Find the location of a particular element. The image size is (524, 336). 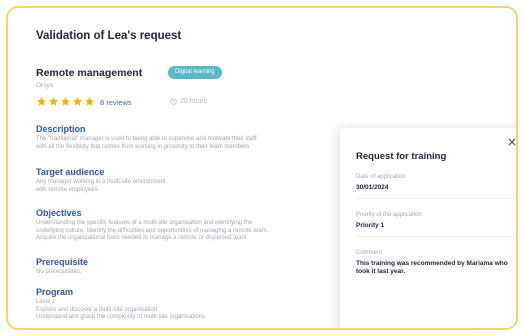

reviews-link: 8 reviews is located at coordinates (116, 102).